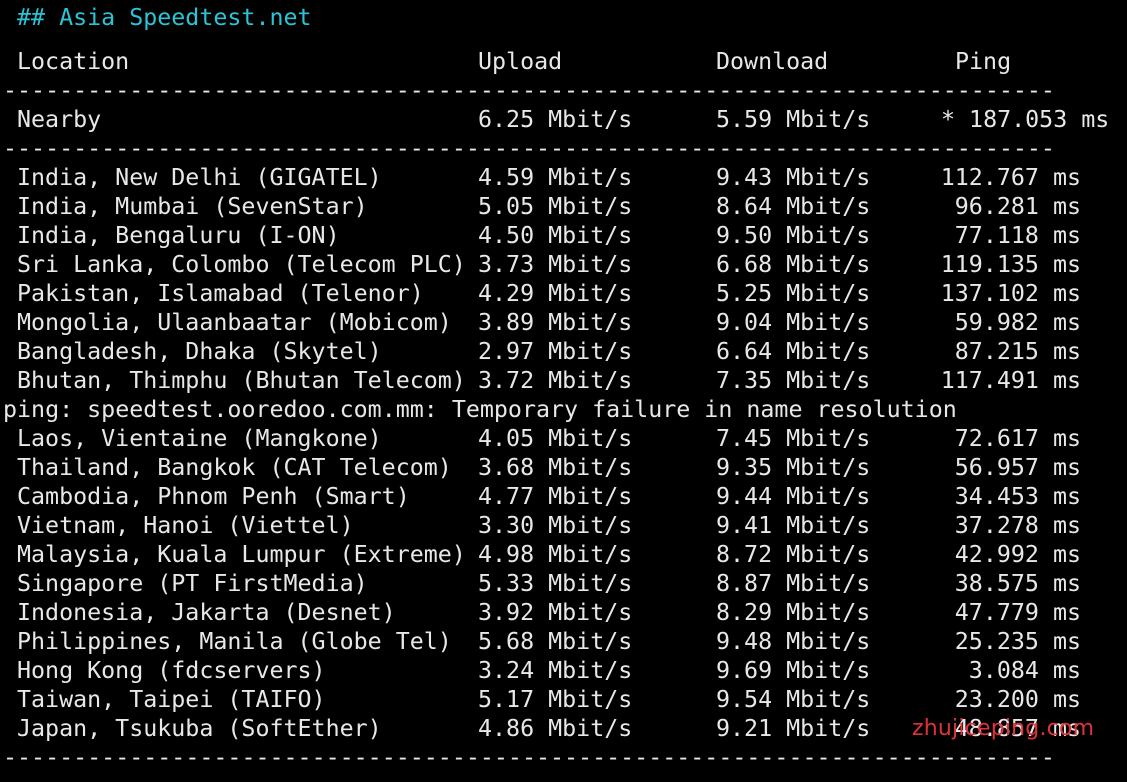  I want to click on row-ping: 59.982 ms, so click(1017, 322).